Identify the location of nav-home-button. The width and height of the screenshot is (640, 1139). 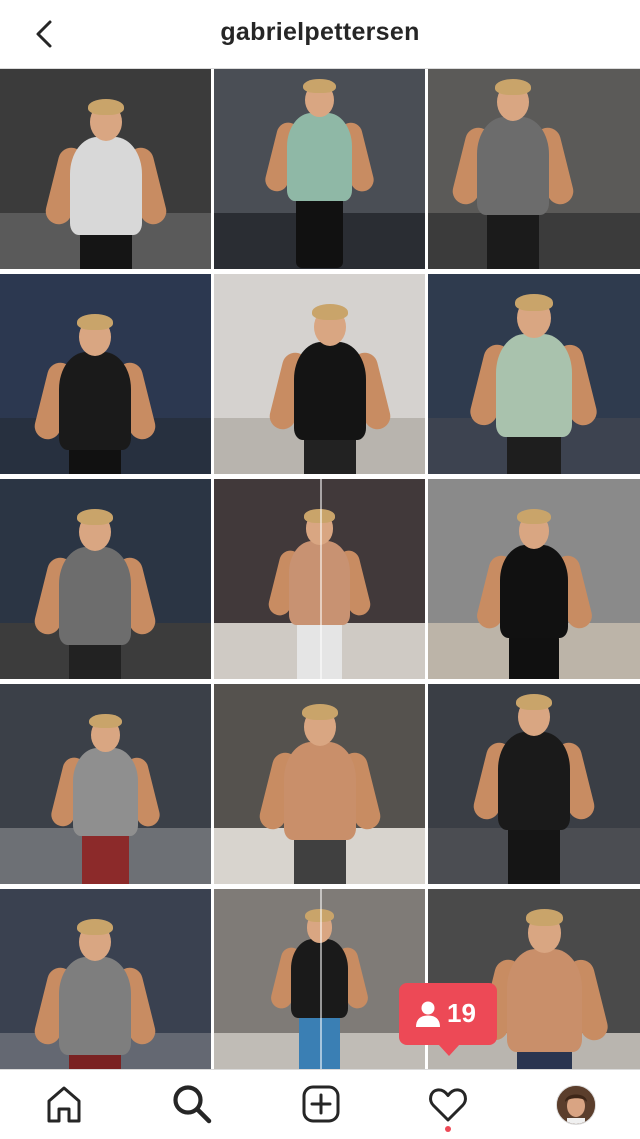
(64, 1104).